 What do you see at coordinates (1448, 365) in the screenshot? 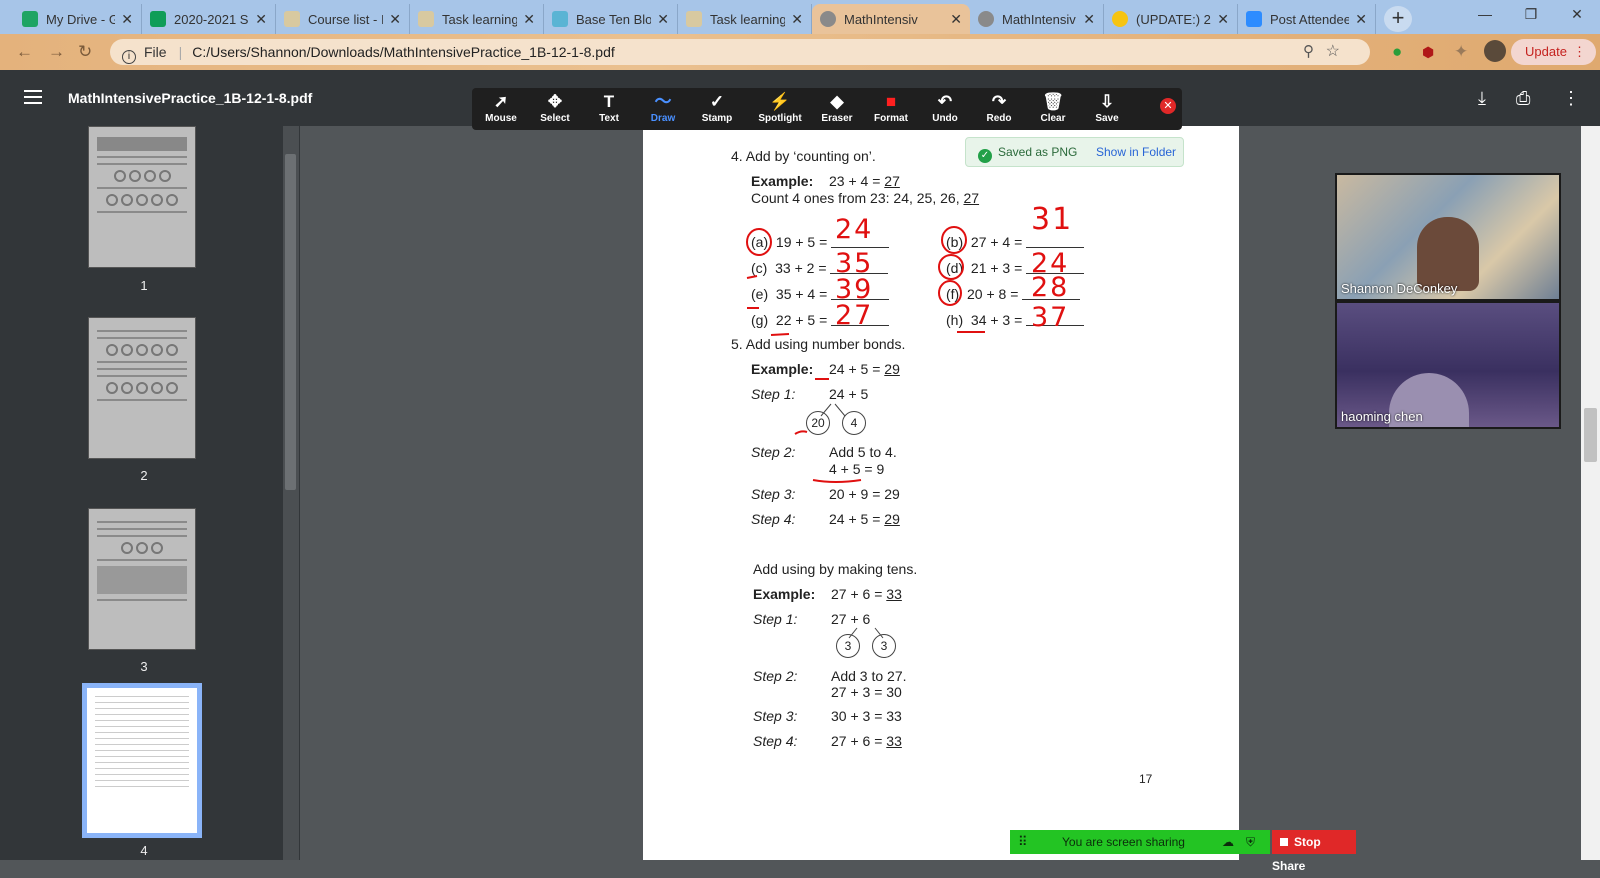
I see `video-tile: haoming chen` at bounding box center [1448, 365].